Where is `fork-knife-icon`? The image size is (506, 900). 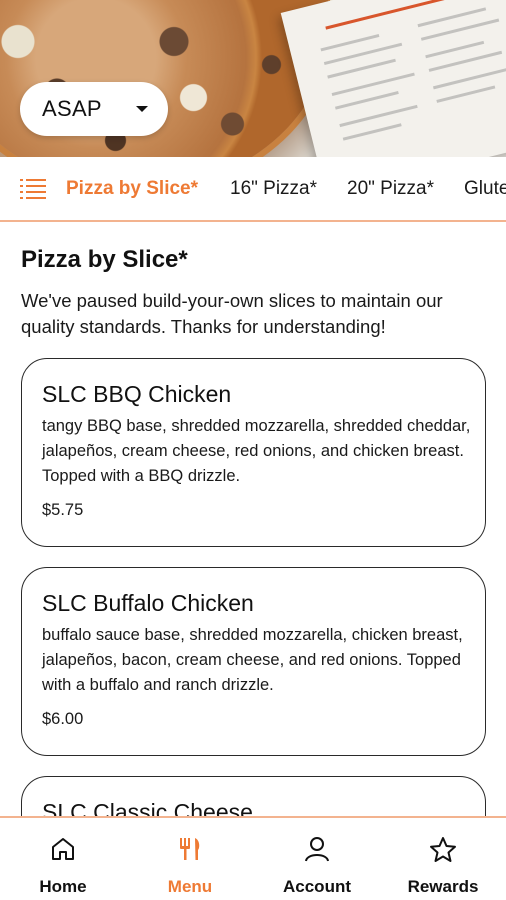 fork-knife-icon is located at coordinates (190, 849).